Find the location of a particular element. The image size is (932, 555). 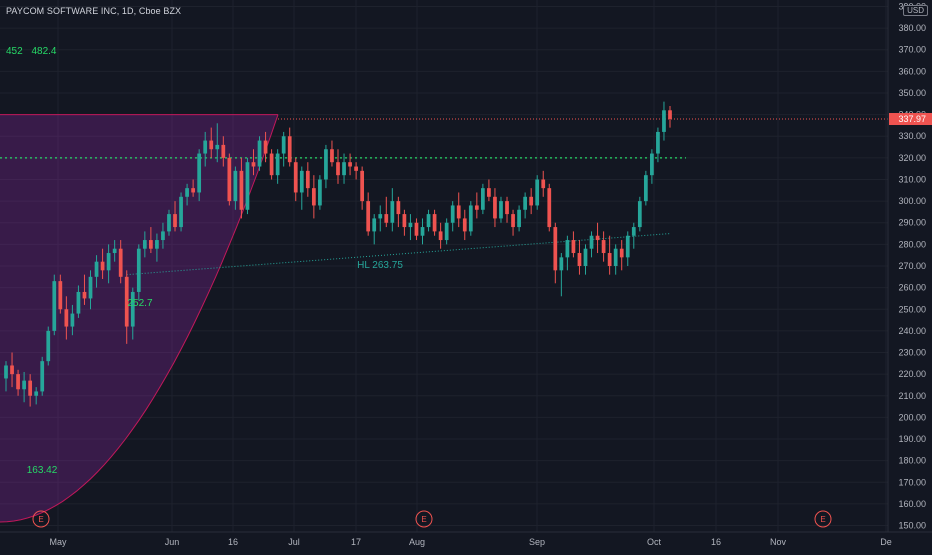

time-tick-label: 17 is located at coordinates (356, 542).